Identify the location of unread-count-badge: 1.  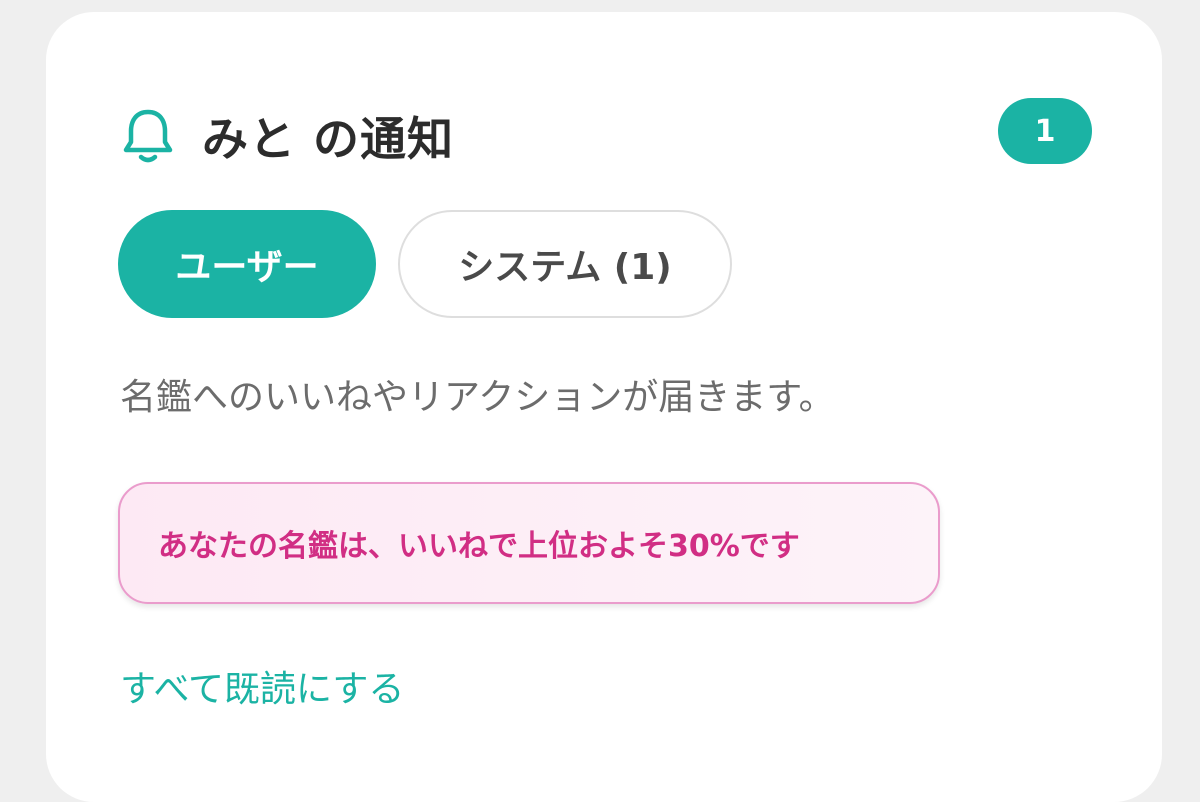
(1045, 131).